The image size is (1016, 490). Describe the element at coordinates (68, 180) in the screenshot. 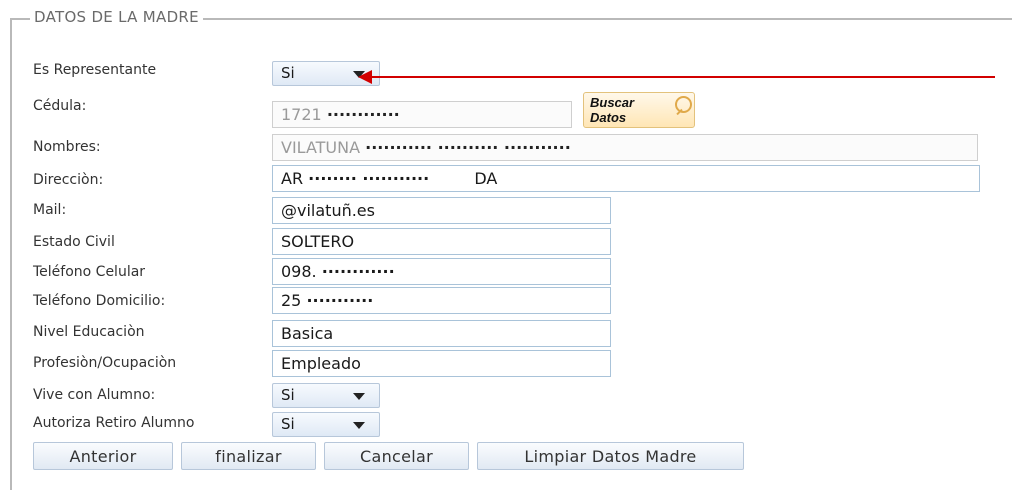

I see `label-direccion: Direcciòn:` at that location.